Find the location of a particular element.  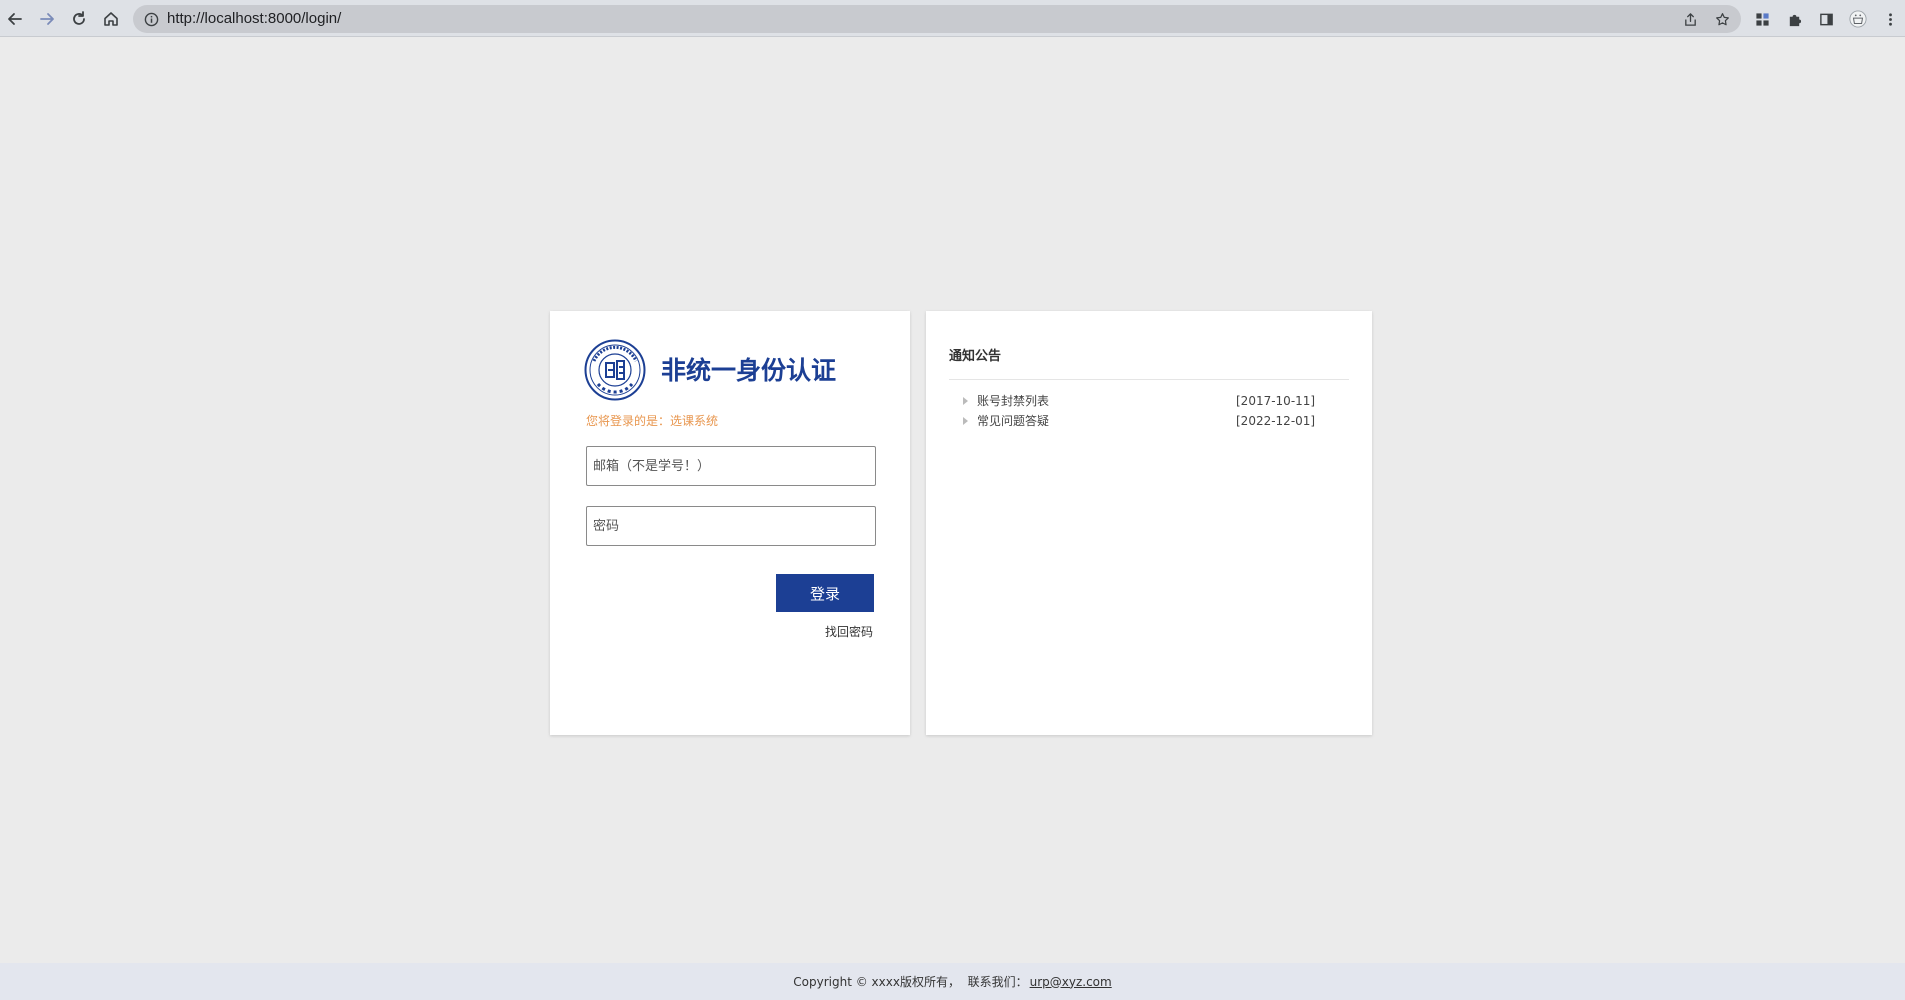

home-icon is located at coordinates (111, 19).